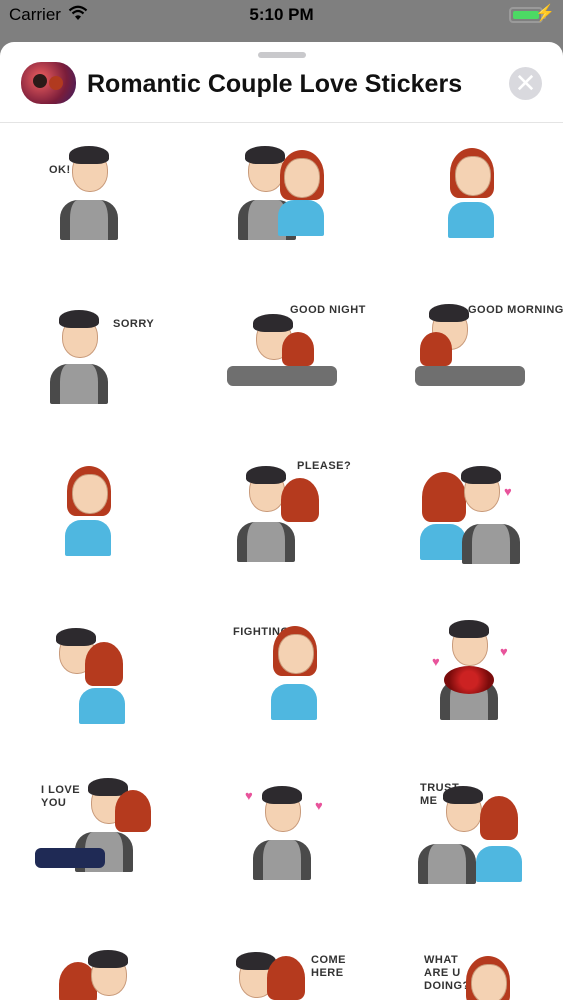 The height and width of the screenshot is (1000, 563). What do you see at coordinates (470, 189) in the screenshot?
I see `sticker-sad-girl` at bounding box center [470, 189].